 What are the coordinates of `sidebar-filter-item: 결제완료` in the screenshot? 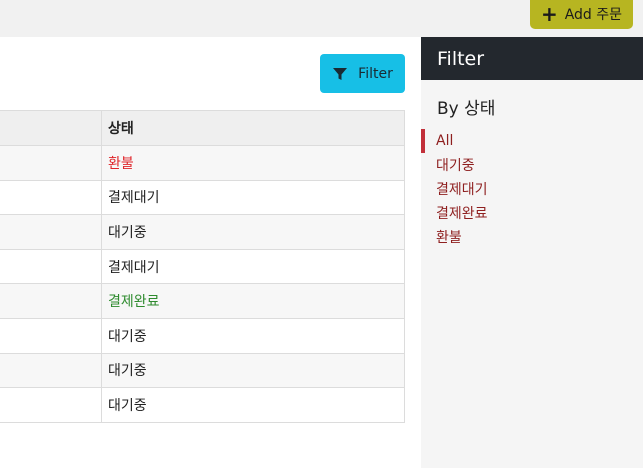 It's located at (532, 213).